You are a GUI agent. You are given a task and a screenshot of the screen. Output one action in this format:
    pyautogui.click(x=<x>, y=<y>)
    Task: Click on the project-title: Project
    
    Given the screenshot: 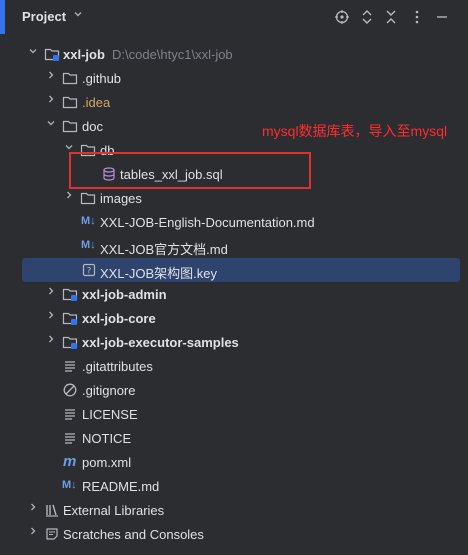 What is the action you would take?
    pyautogui.click(x=44, y=16)
    